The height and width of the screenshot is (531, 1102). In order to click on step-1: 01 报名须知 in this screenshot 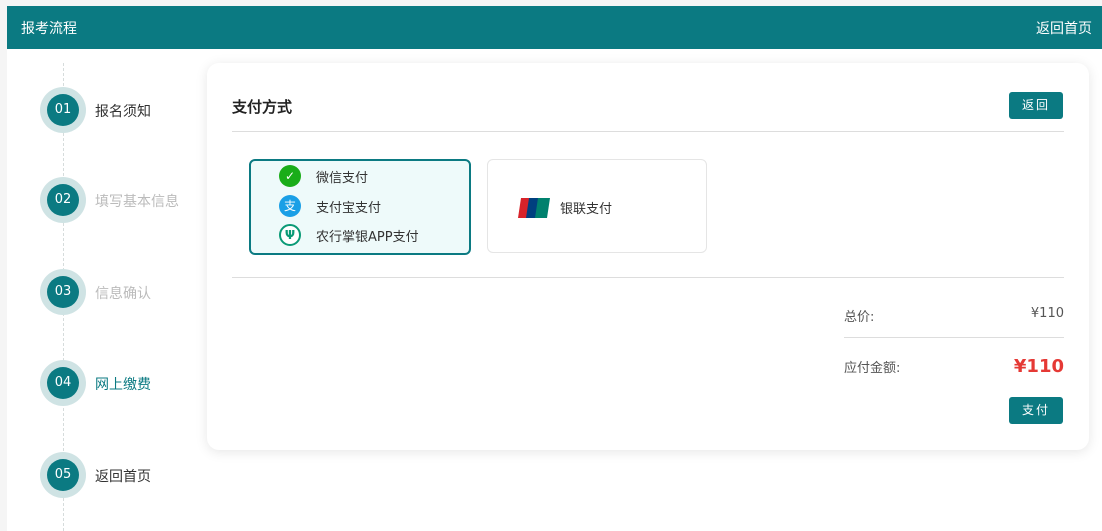, I will do `click(125, 110)`.